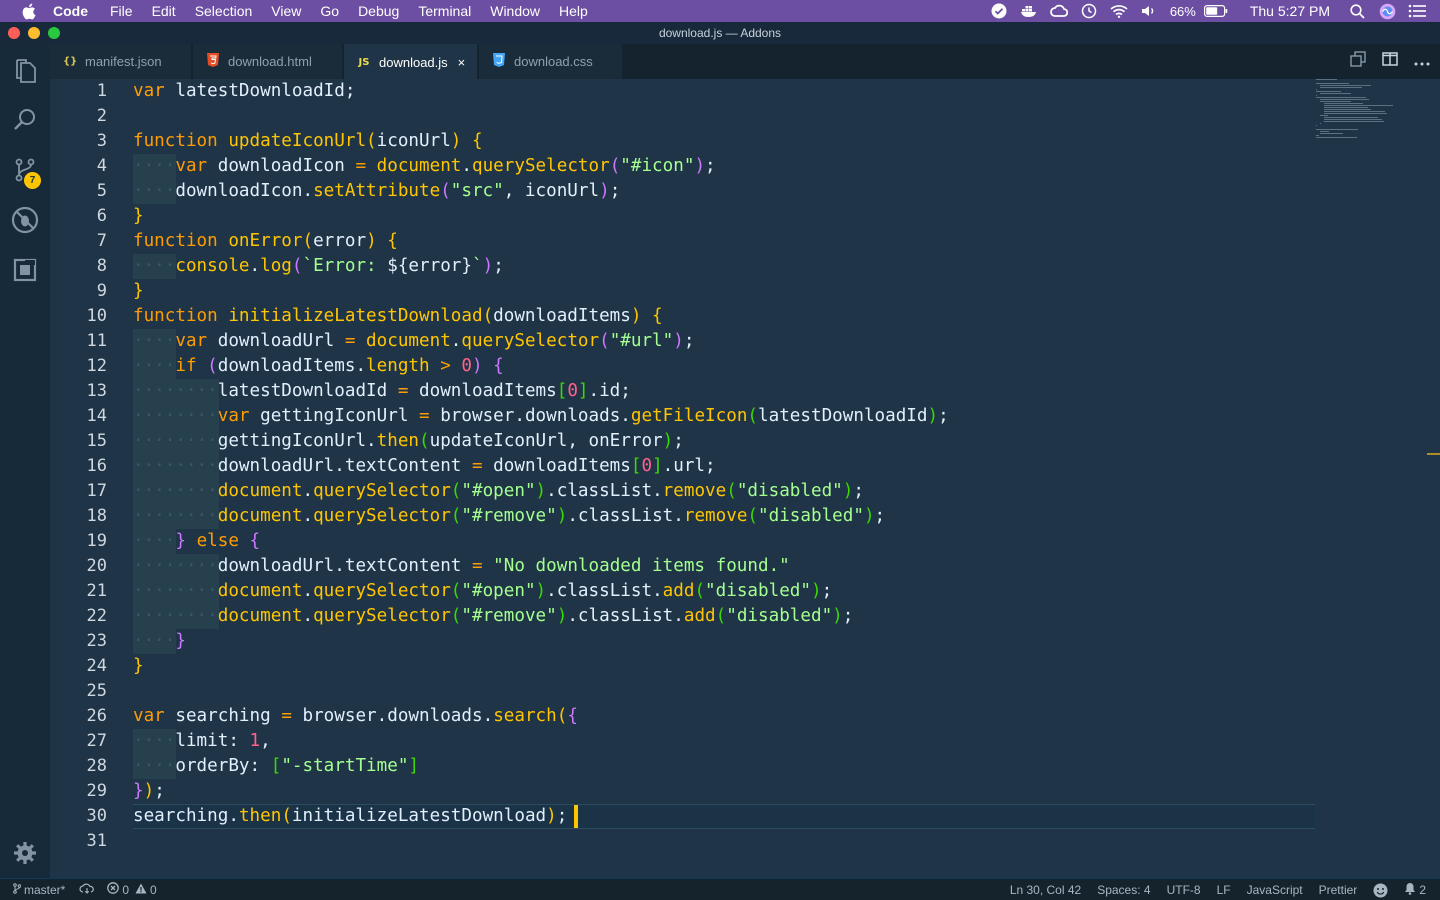  Describe the element at coordinates (1422, 61) in the screenshot. I see `more-actions-button` at that location.